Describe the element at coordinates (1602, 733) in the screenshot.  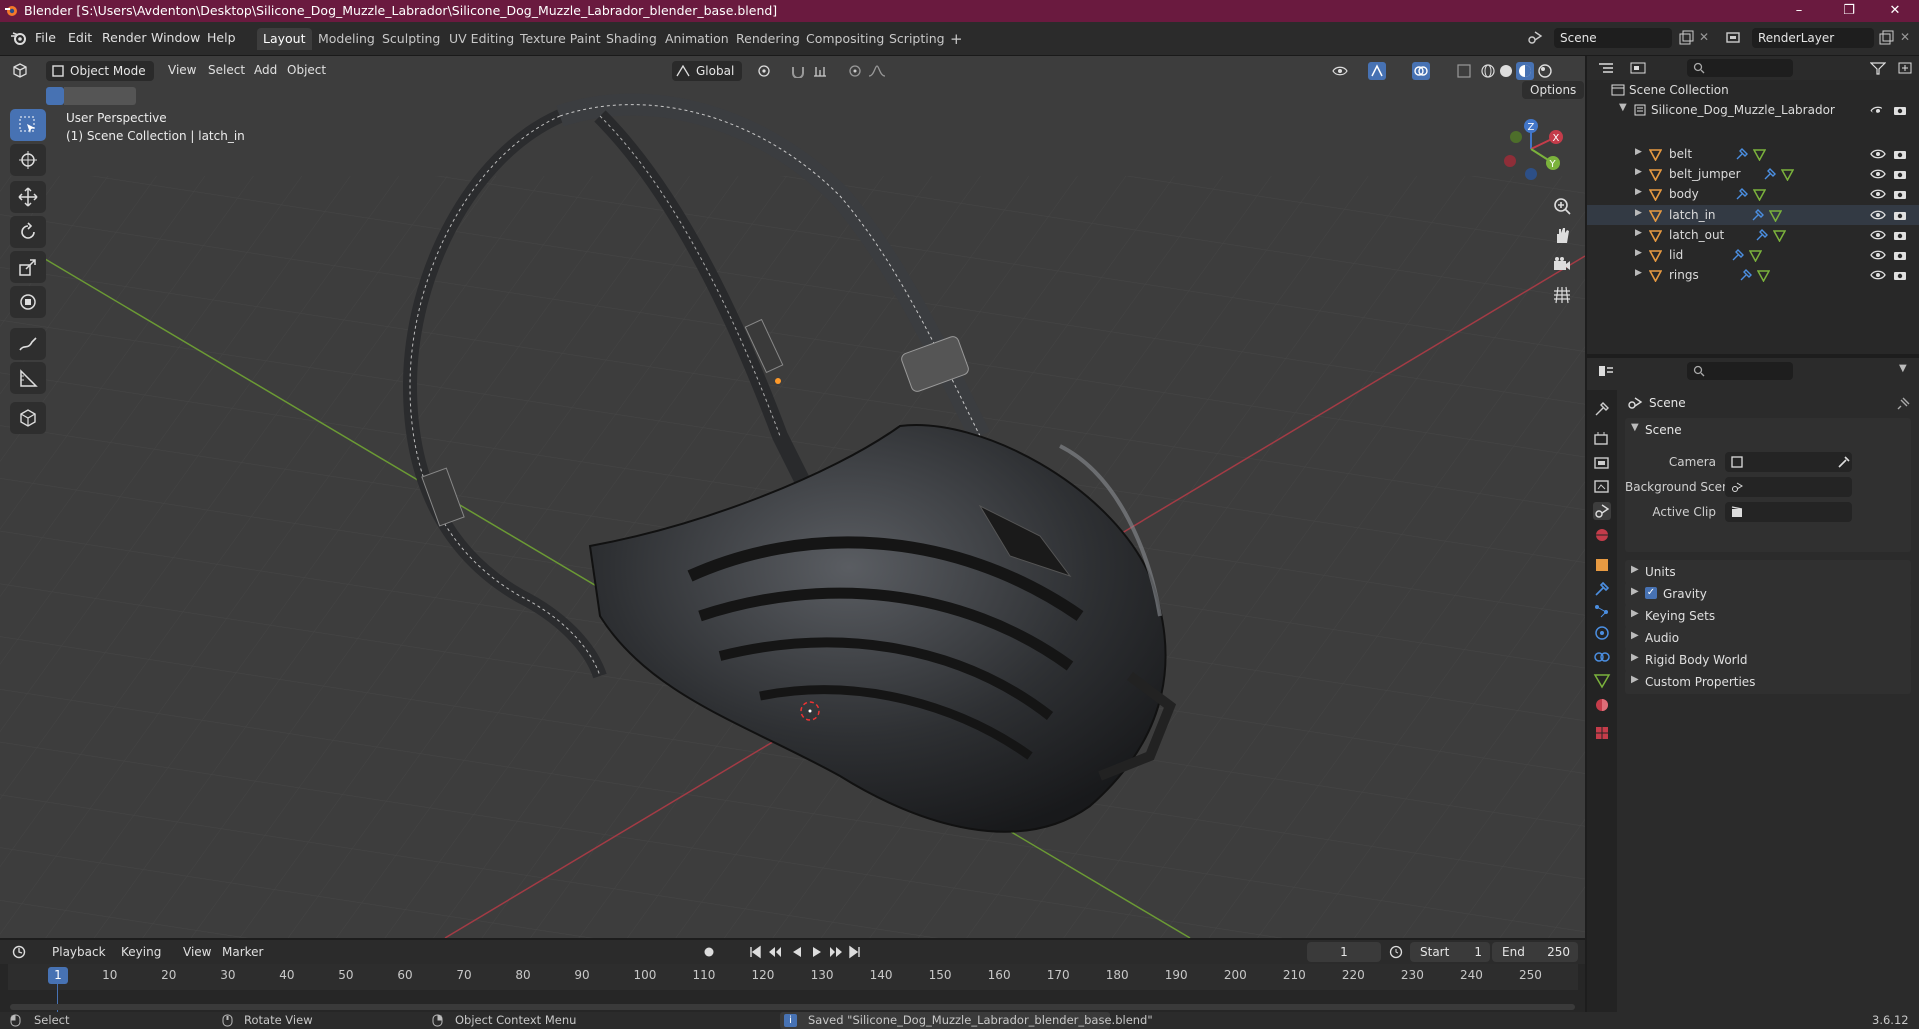
I see `texture-tab-icon` at that location.